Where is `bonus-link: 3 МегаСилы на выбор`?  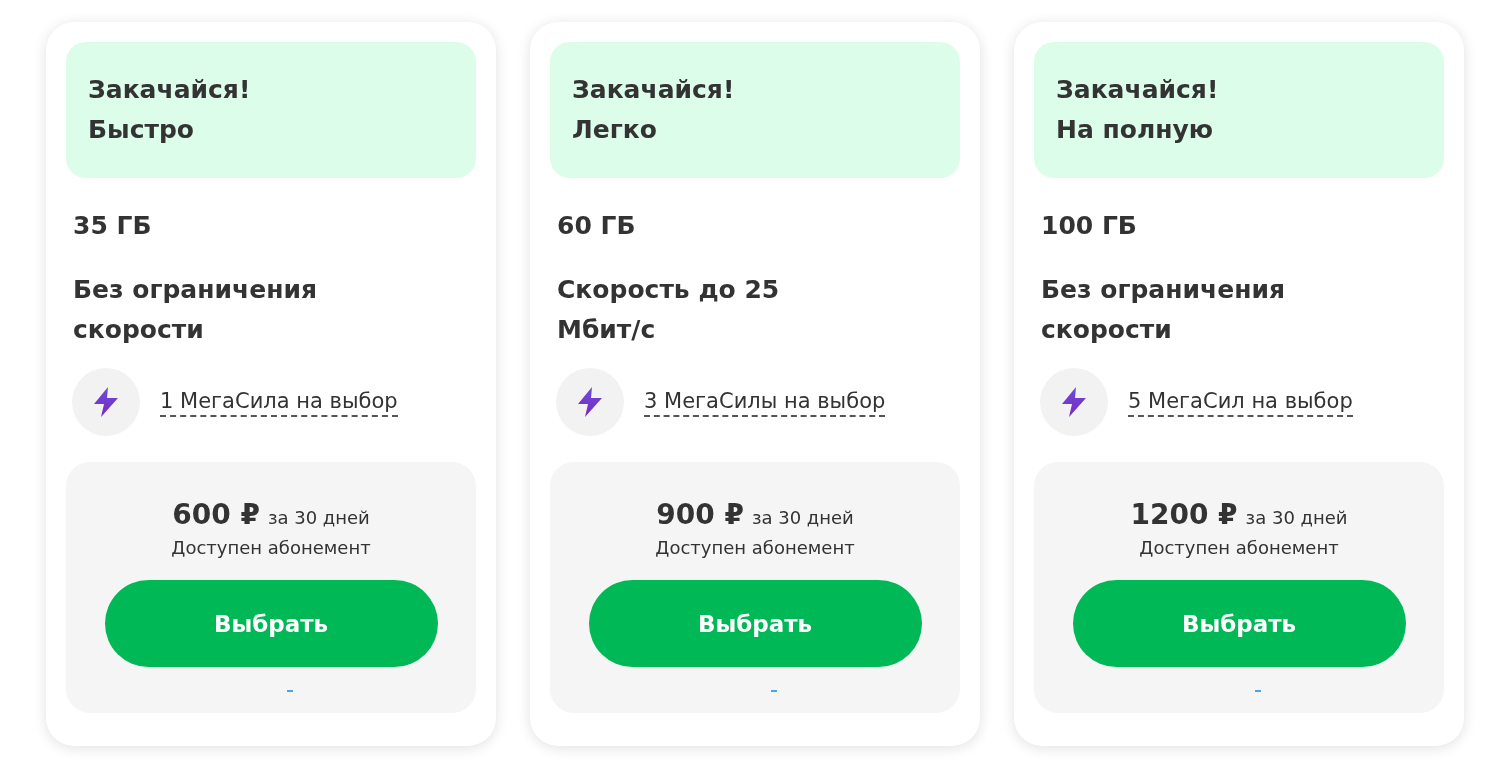 bonus-link: 3 МегаСилы на выбор is located at coordinates (765, 402).